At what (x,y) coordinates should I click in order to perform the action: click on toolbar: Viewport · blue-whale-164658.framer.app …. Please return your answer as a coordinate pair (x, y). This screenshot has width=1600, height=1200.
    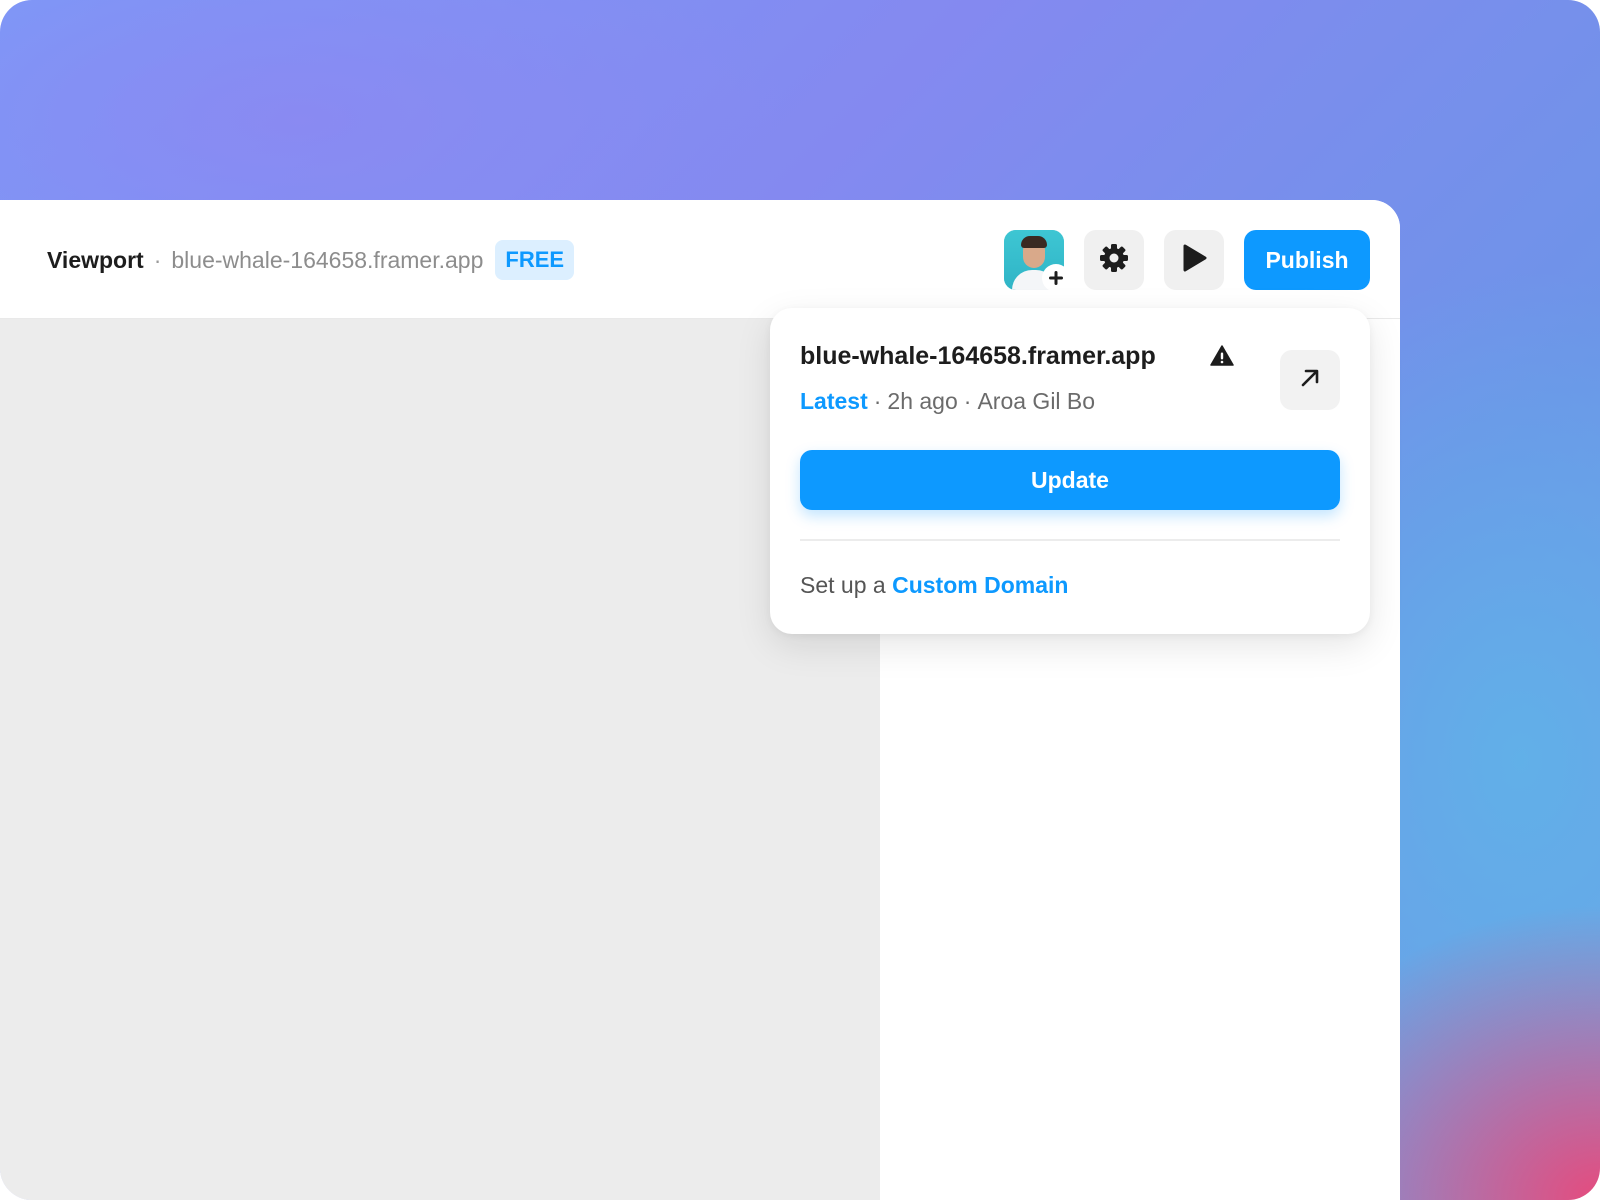
    Looking at the image, I should click on (700, 259).